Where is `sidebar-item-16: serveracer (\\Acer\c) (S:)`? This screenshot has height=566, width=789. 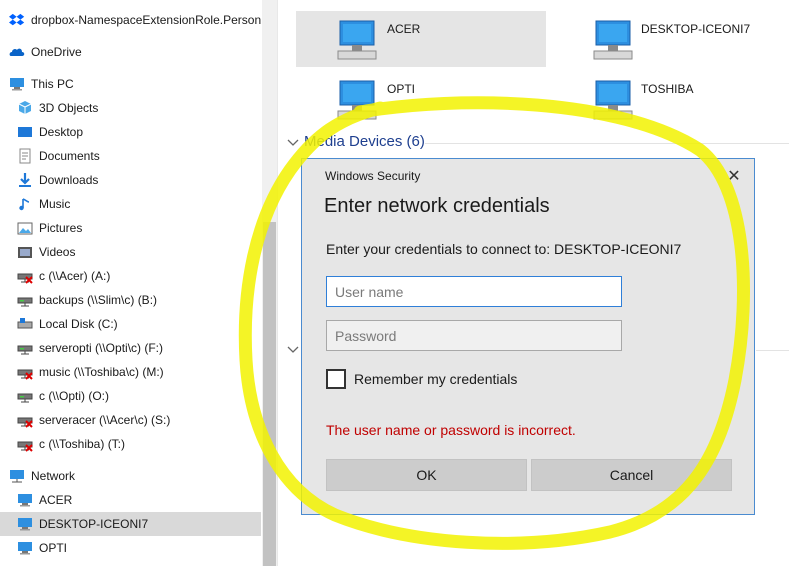
sidebar-item-16: serveracer (\\Acer\c) (S:) is located at coordinates (130, 420).